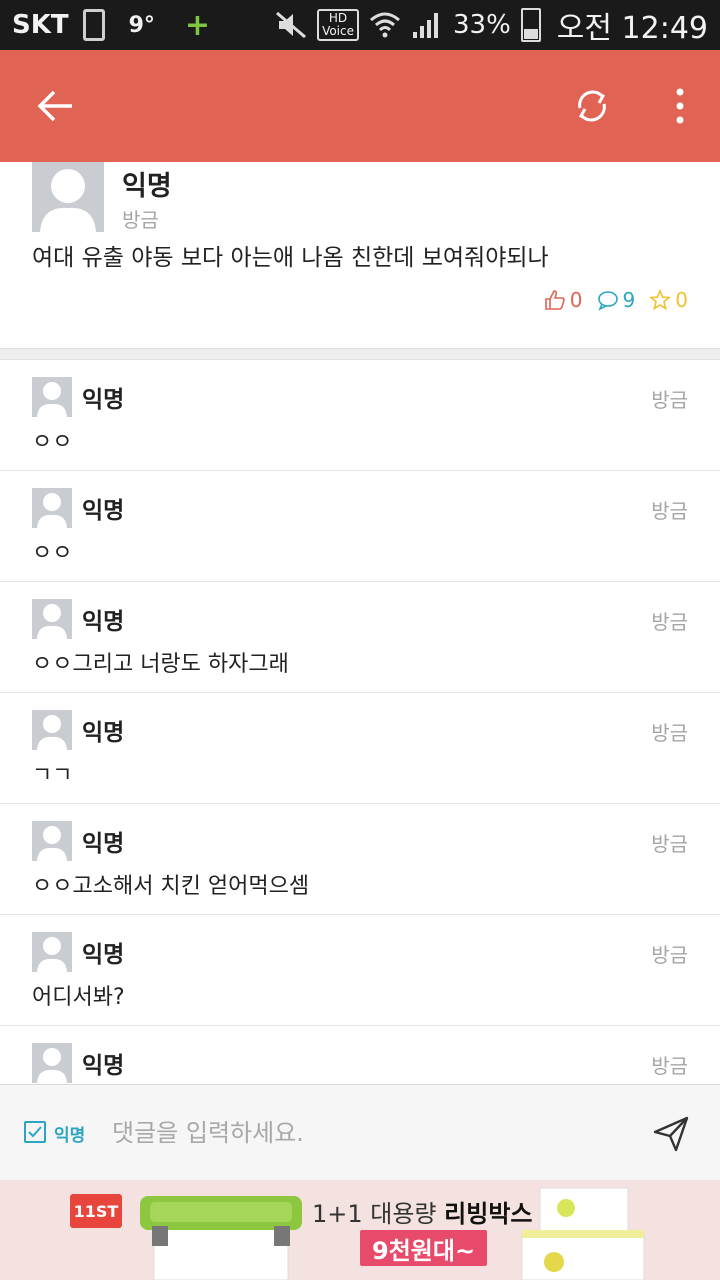 This screenshot has height=1280, width=720. Describe the element at coordinates (576, 300) in the screenshot. I see `like-count: 0` at that location.